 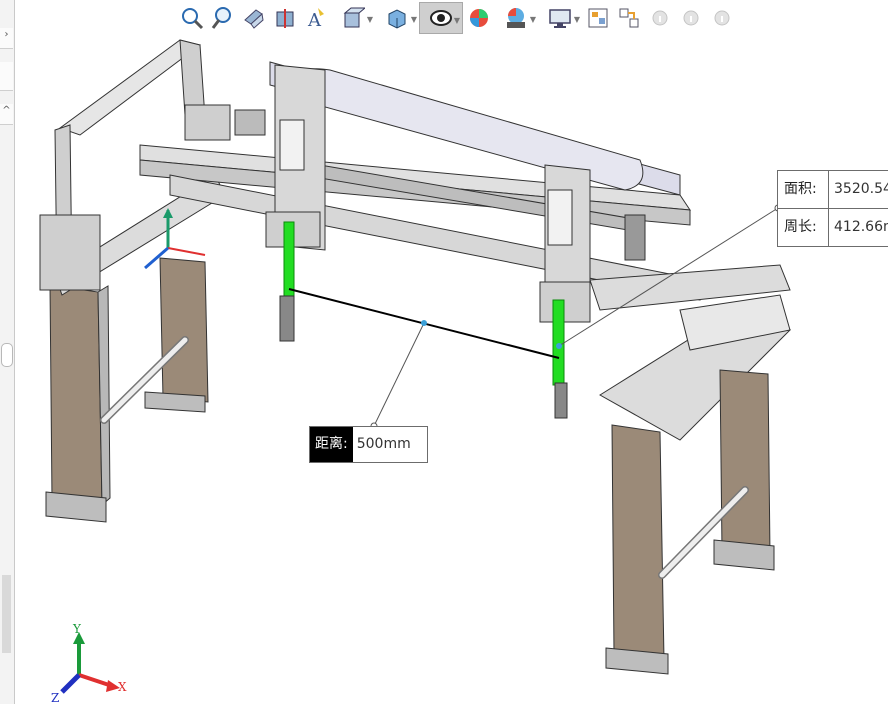 I want to click on section-view-icon, so click(x=284, y=18).